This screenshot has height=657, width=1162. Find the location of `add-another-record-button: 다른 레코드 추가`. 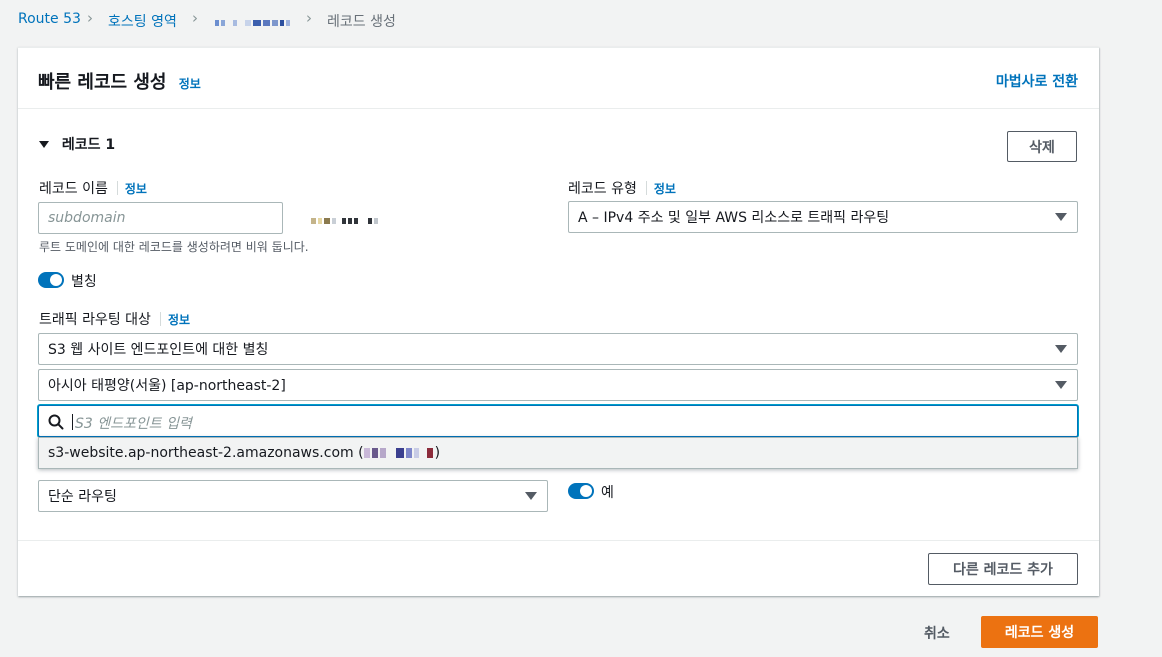

add-another-record-button: 다른 레코드 추가 is located at coordinates (1003, 569).